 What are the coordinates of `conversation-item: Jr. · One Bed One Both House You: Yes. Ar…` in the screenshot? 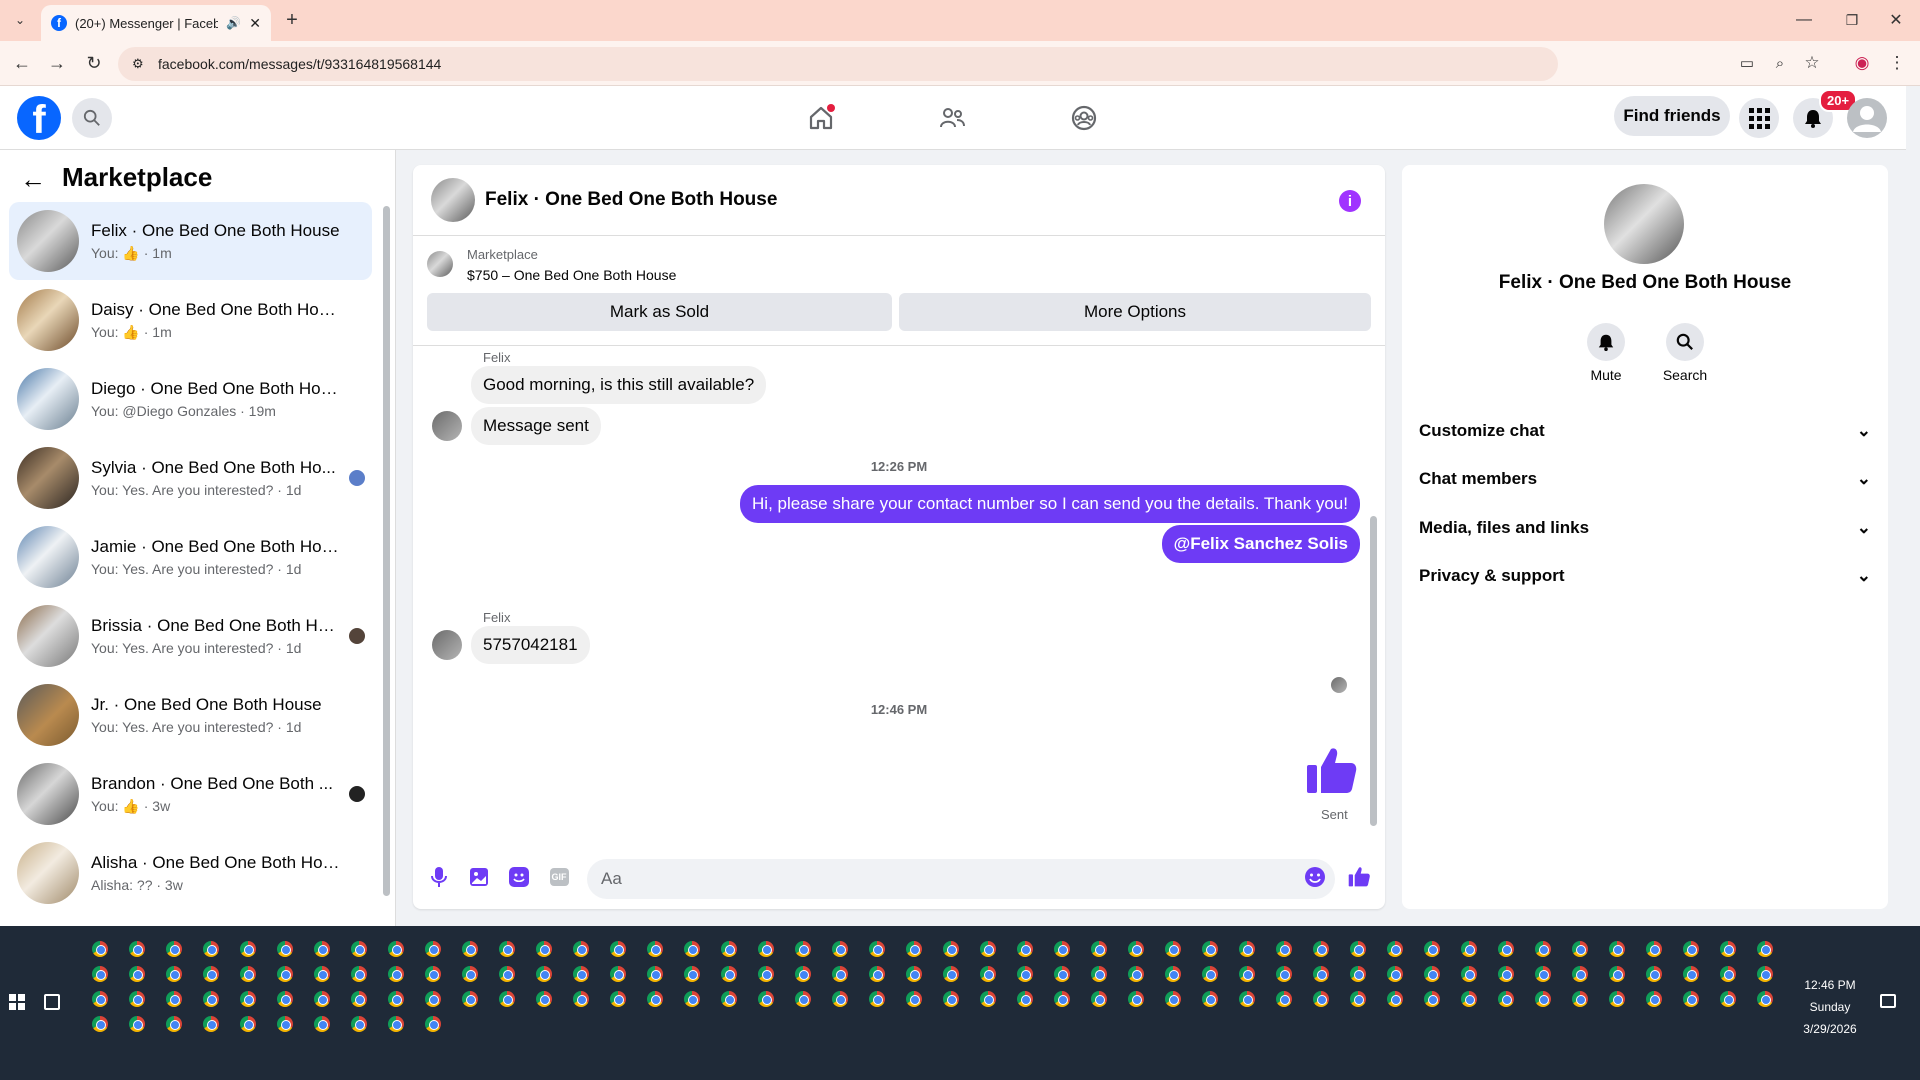 It's located at (190, 715).